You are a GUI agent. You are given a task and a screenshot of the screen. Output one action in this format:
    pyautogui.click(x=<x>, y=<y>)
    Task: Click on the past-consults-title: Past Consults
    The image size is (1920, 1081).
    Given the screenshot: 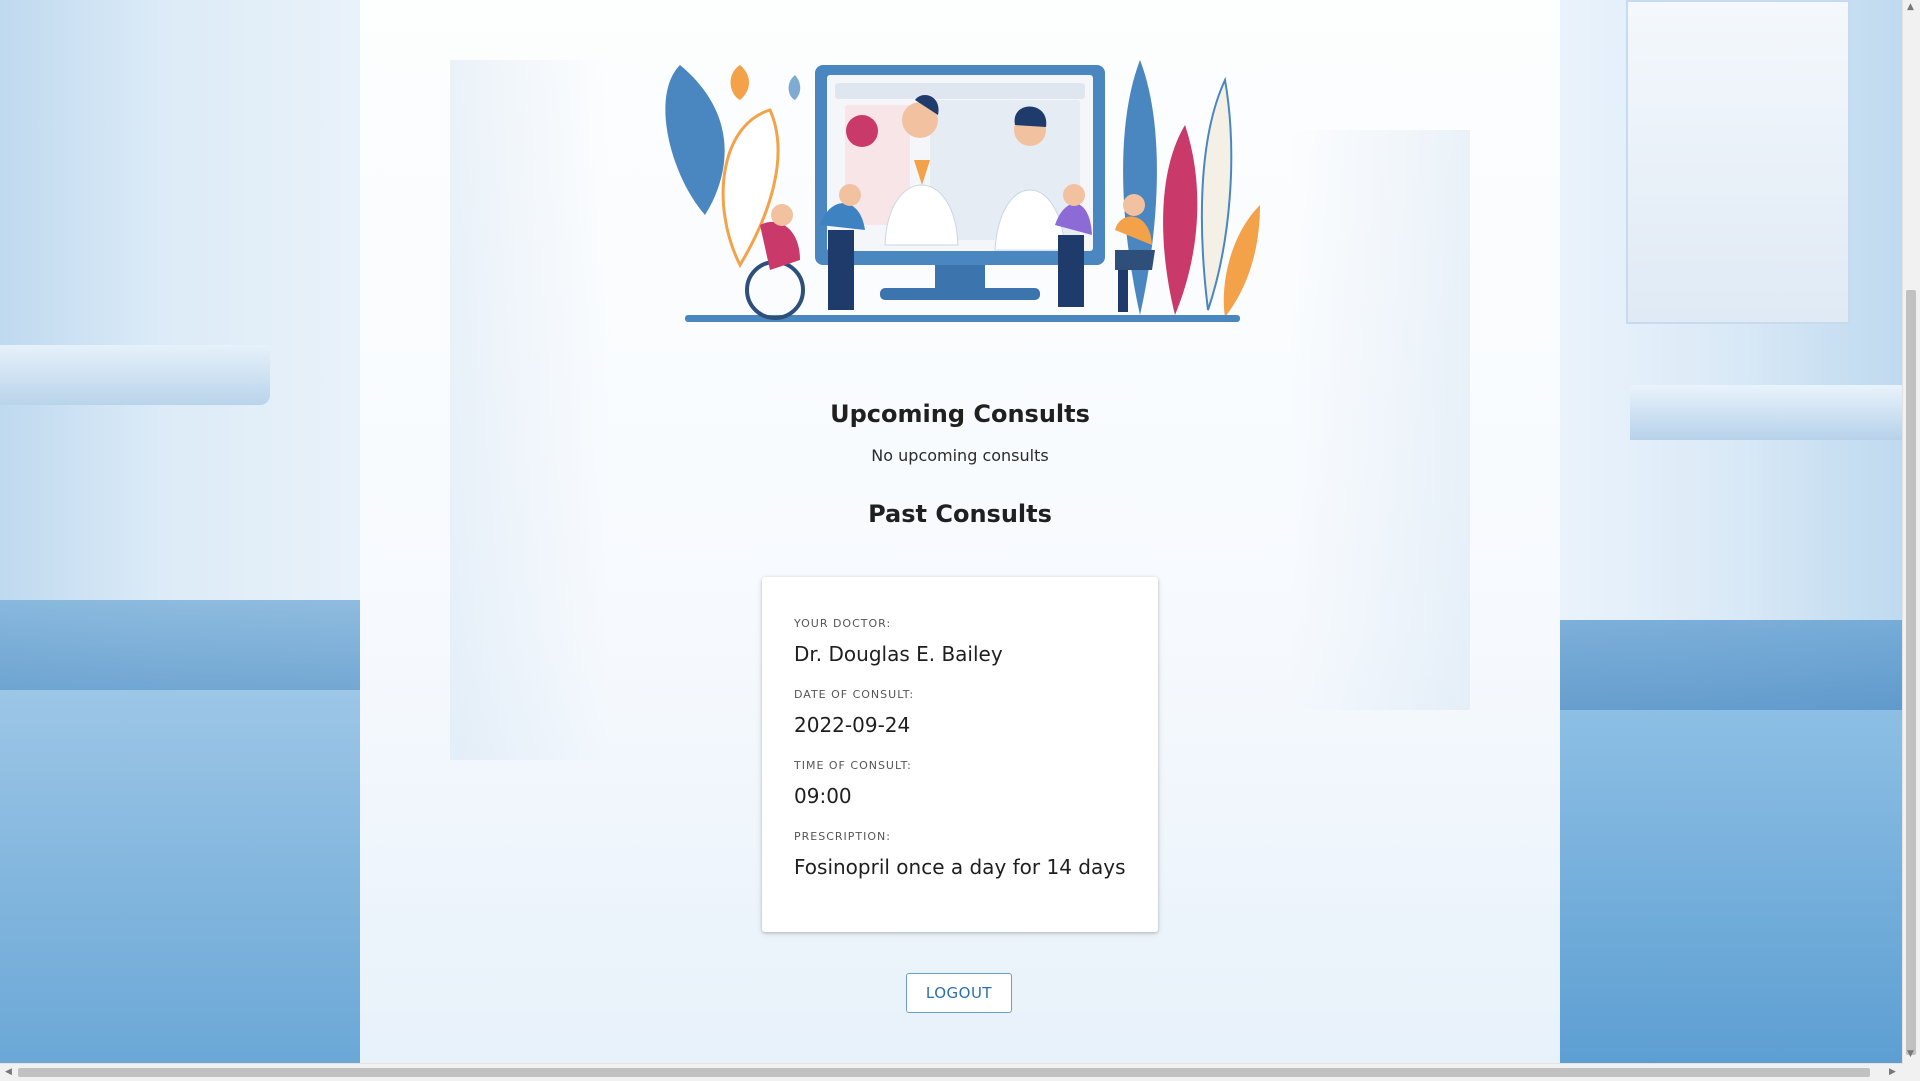 What is the action you would take?
    pyautogui.click(x=960, y=514)
    